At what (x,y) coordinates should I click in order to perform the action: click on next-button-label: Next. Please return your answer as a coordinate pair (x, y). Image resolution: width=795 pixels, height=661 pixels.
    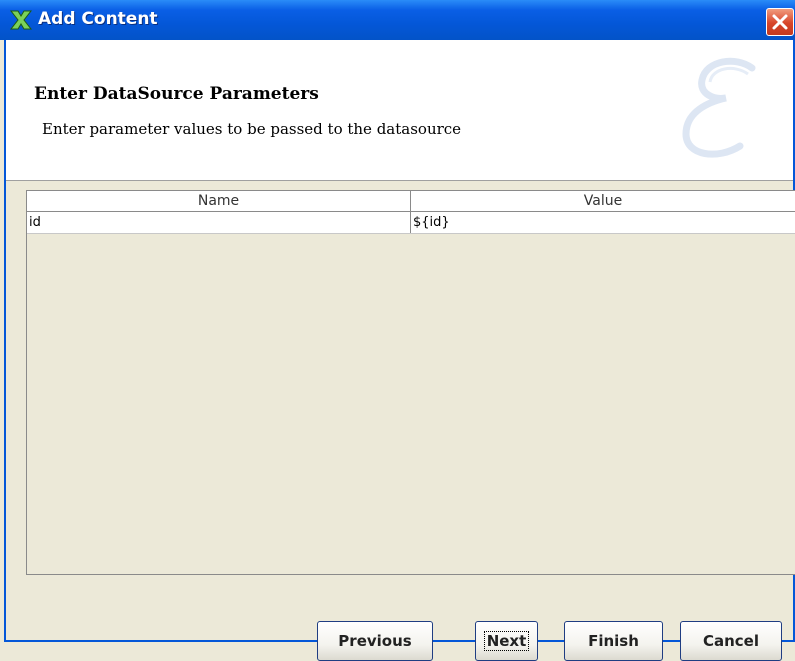
    Looking at the image, I should click on (506, 641).